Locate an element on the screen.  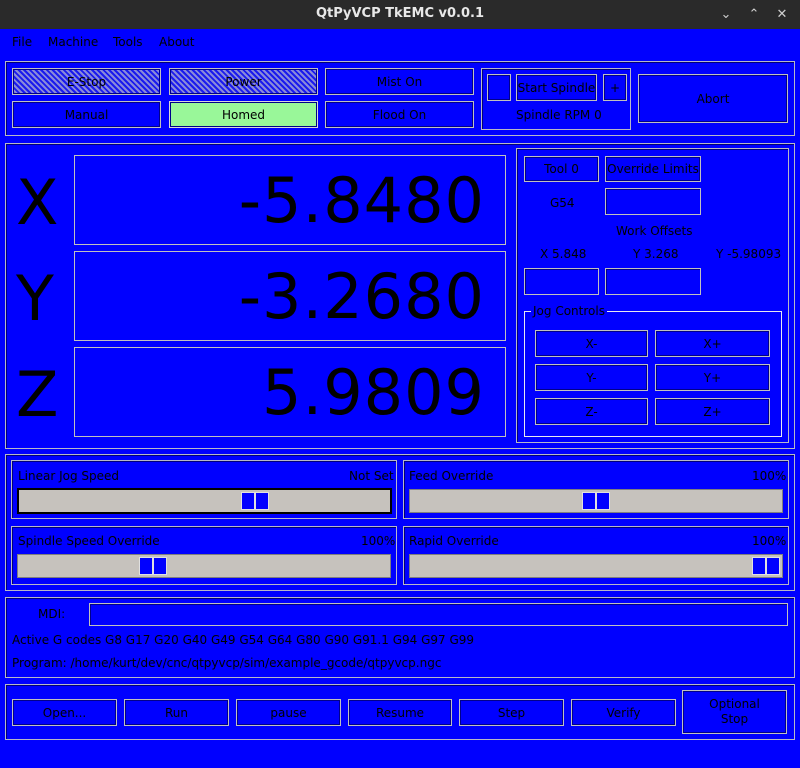
menu-tools: Tools is located at coordinates (128, 42).